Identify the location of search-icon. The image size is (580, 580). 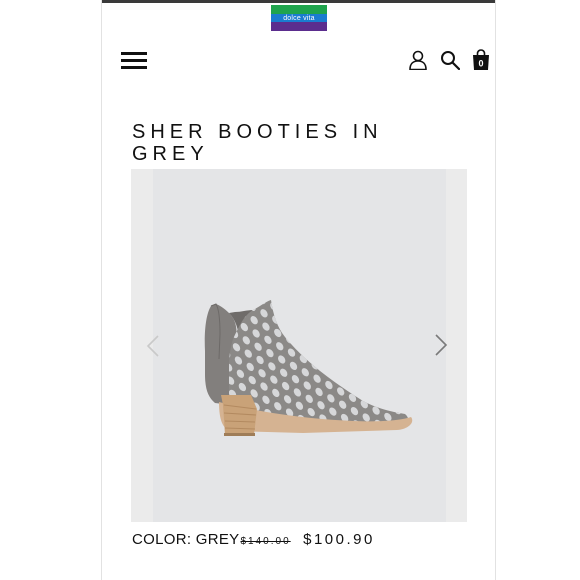
(450, 60).